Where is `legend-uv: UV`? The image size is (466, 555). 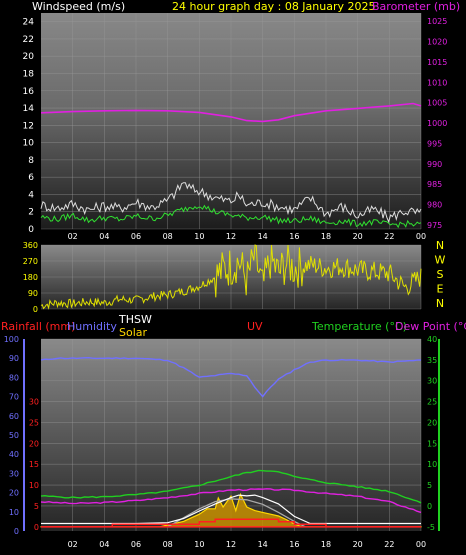 legend-uv: UV is located at coordinates (255, 326).